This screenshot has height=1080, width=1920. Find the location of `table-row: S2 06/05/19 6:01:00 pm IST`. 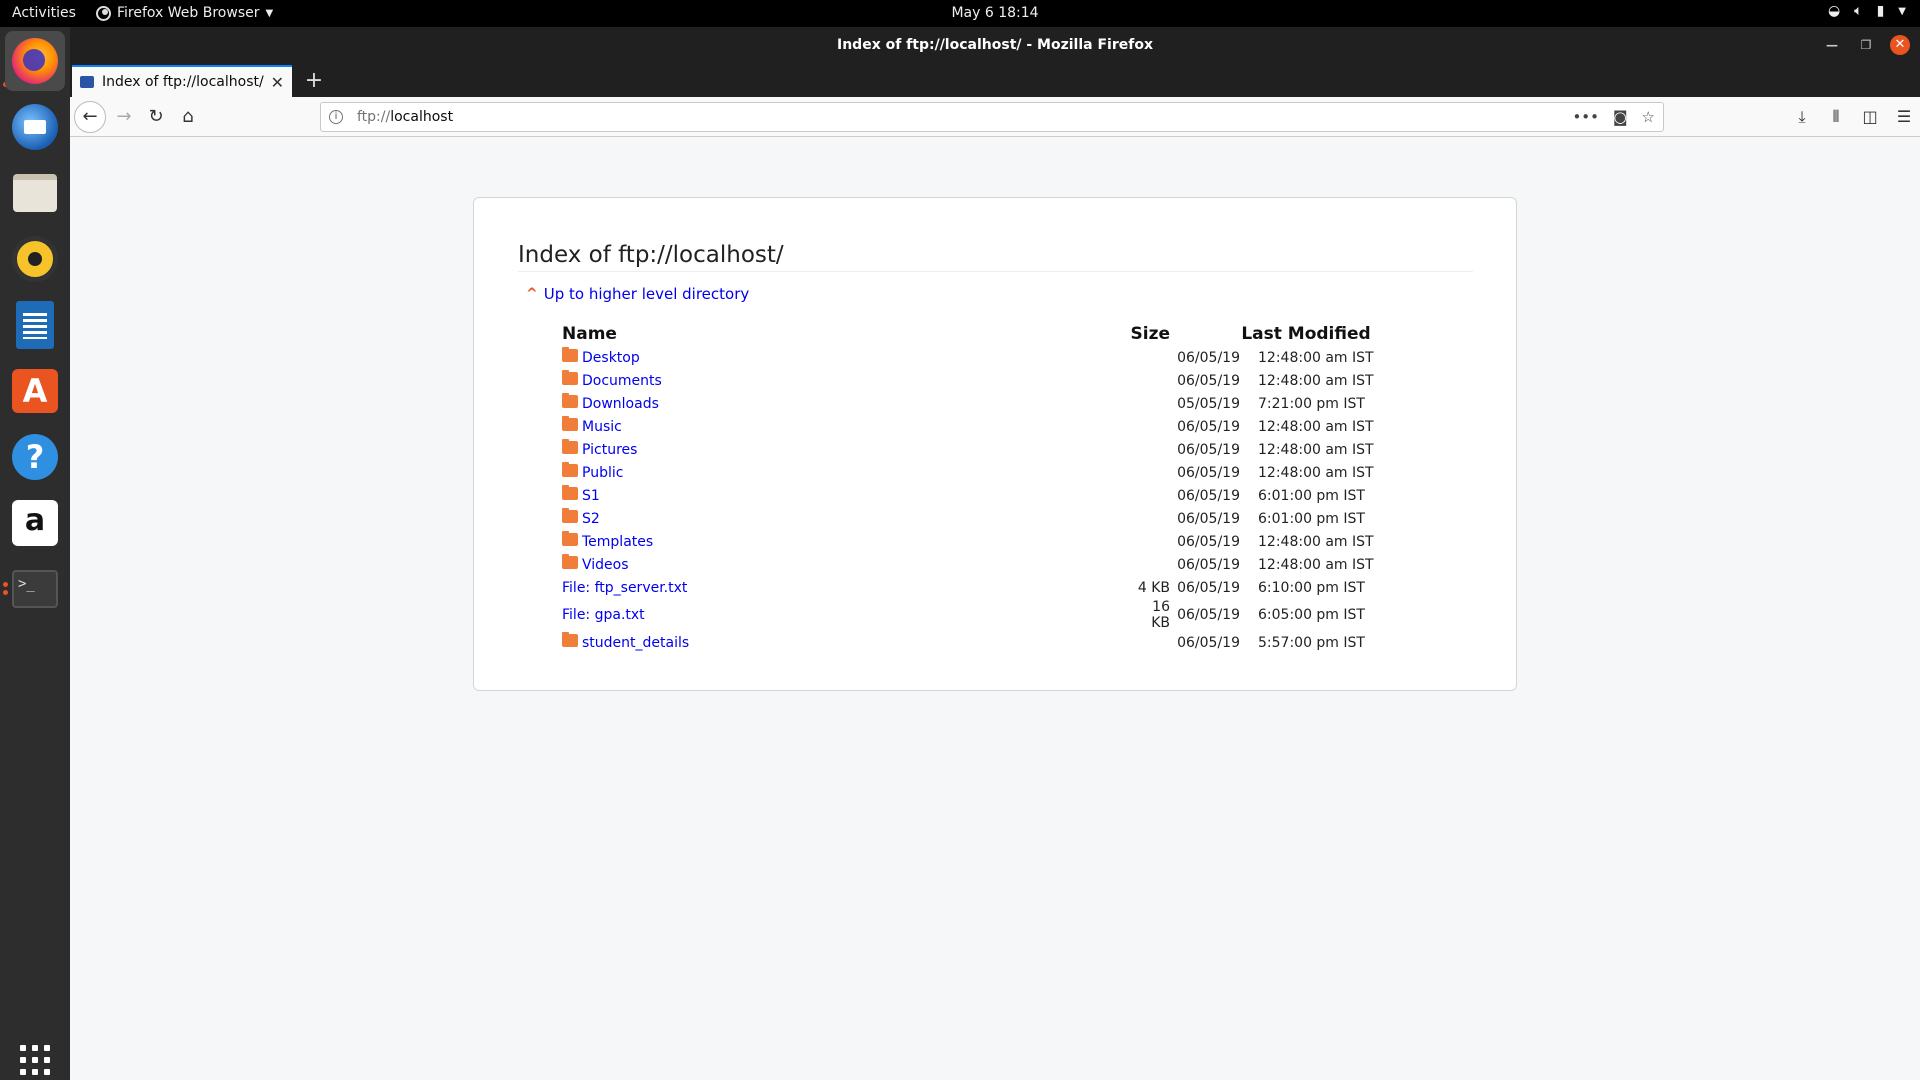

table-row: S2 06/05/19 6:01:00 pm IST is located at coordinates (980, 518).